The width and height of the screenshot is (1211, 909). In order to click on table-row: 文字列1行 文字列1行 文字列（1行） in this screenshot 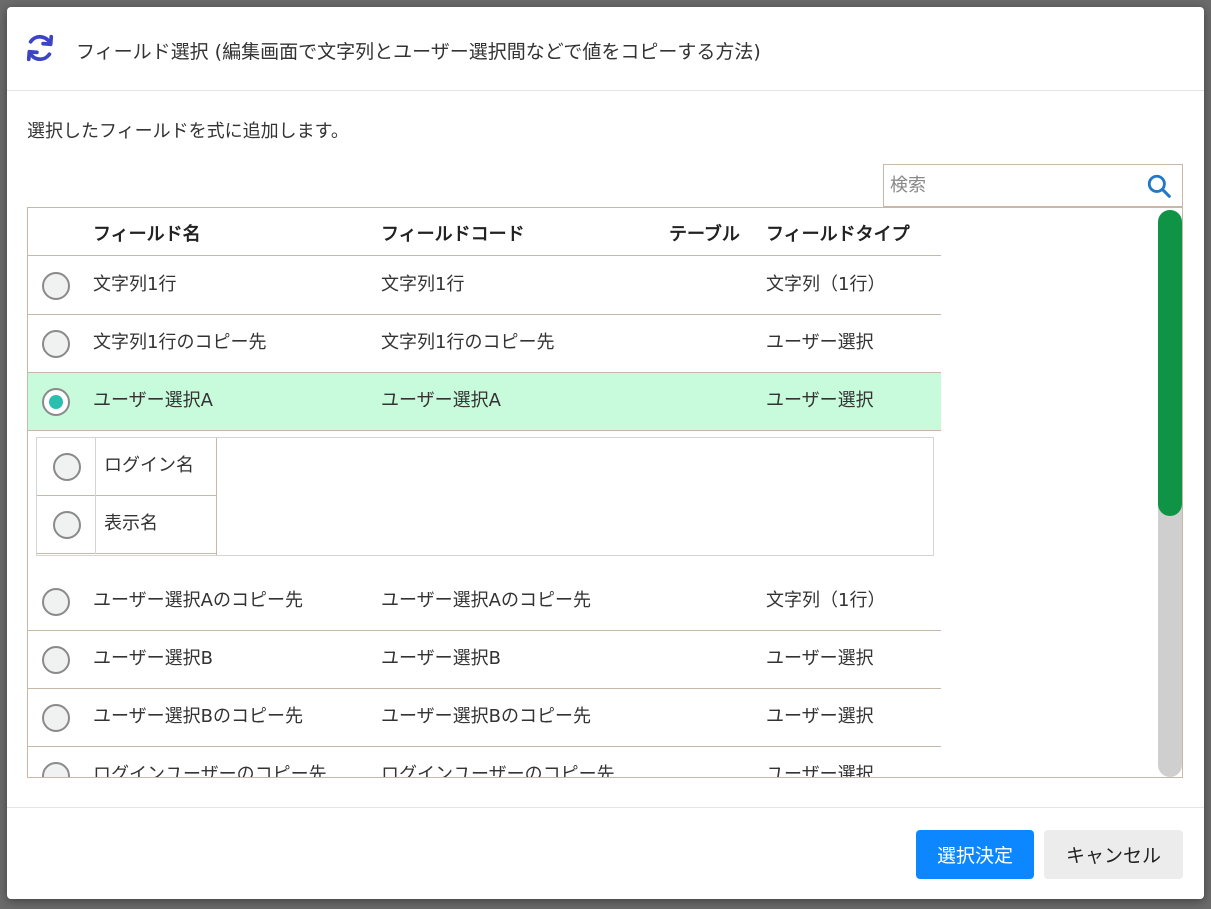, I will do `click(484, 286)`.